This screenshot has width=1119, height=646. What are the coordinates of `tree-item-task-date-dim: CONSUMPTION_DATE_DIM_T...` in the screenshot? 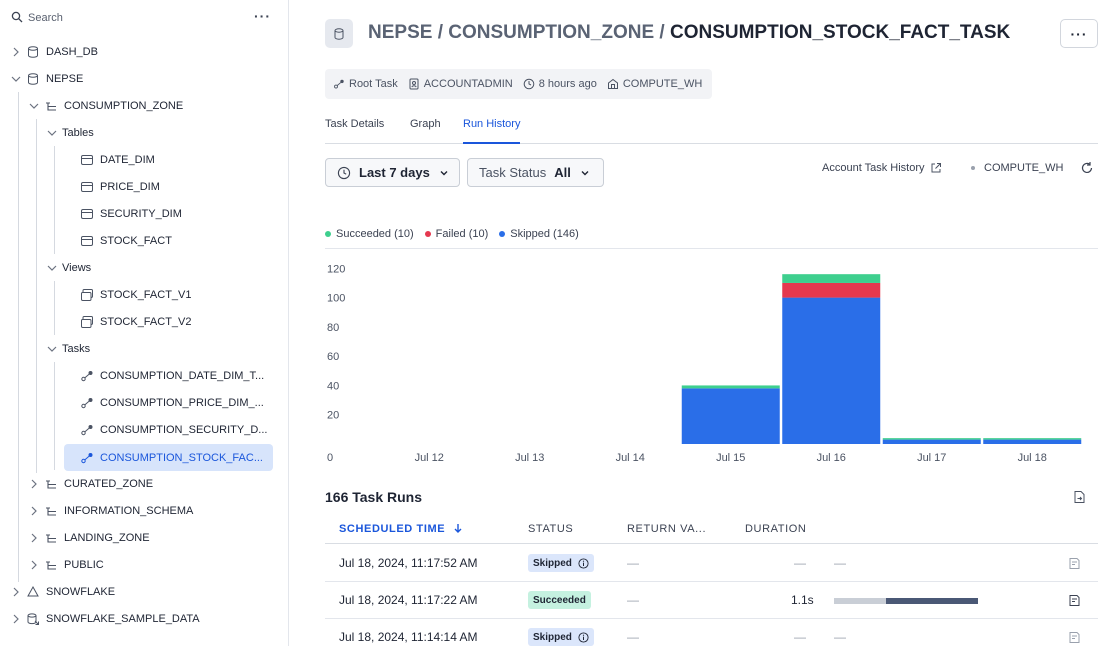 It's located at (172, 375).